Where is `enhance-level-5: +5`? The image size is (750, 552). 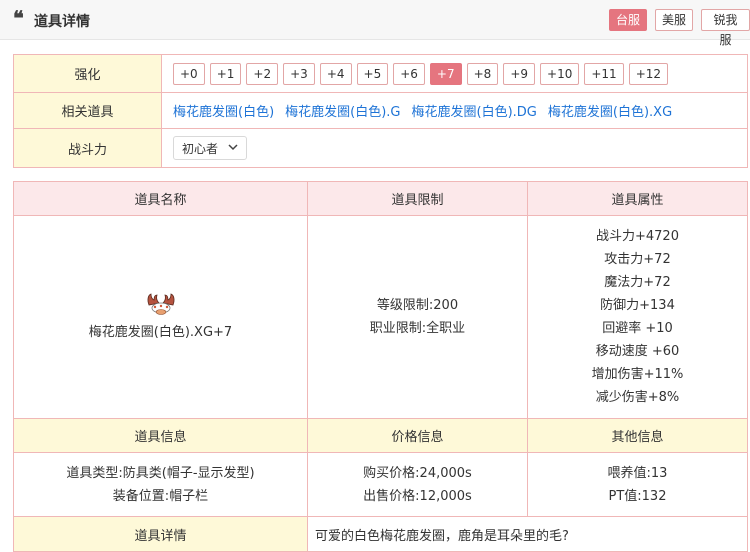 enhance-level-5: +5 is located at coordinates (372, 73).